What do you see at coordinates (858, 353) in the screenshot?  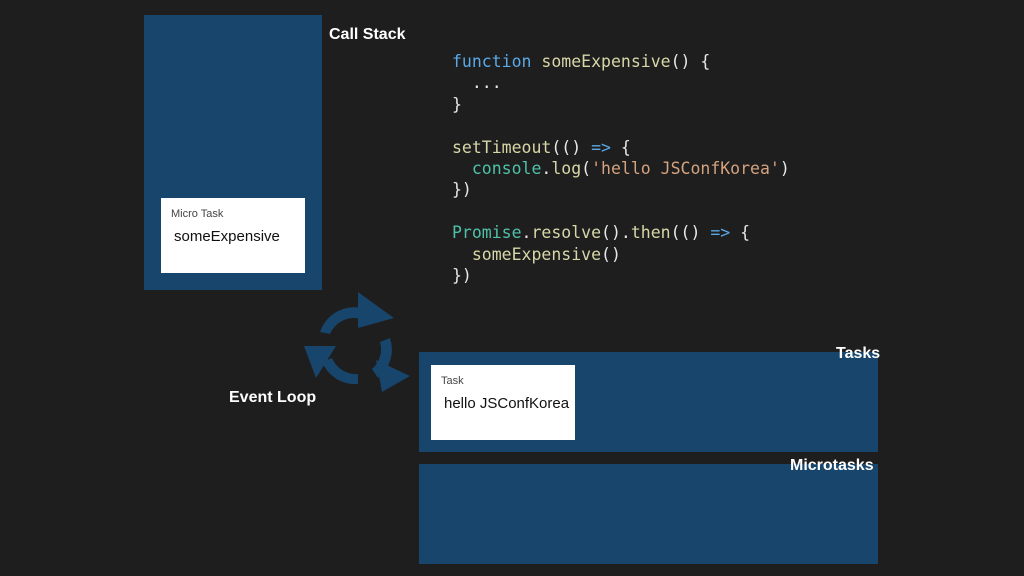 I see `tasks-label: Tasks` at bounding box center [858, 353].